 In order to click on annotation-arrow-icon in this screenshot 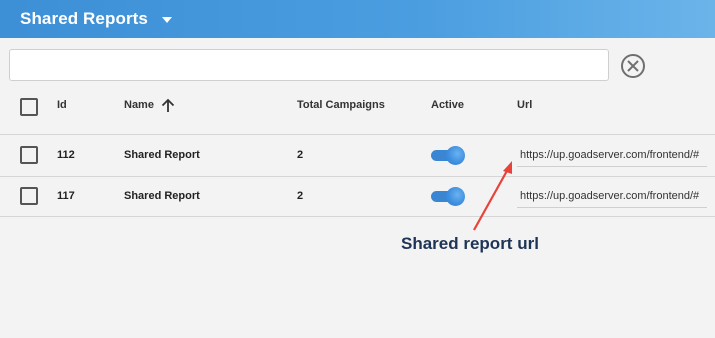, I will do `click(492, 196)`.